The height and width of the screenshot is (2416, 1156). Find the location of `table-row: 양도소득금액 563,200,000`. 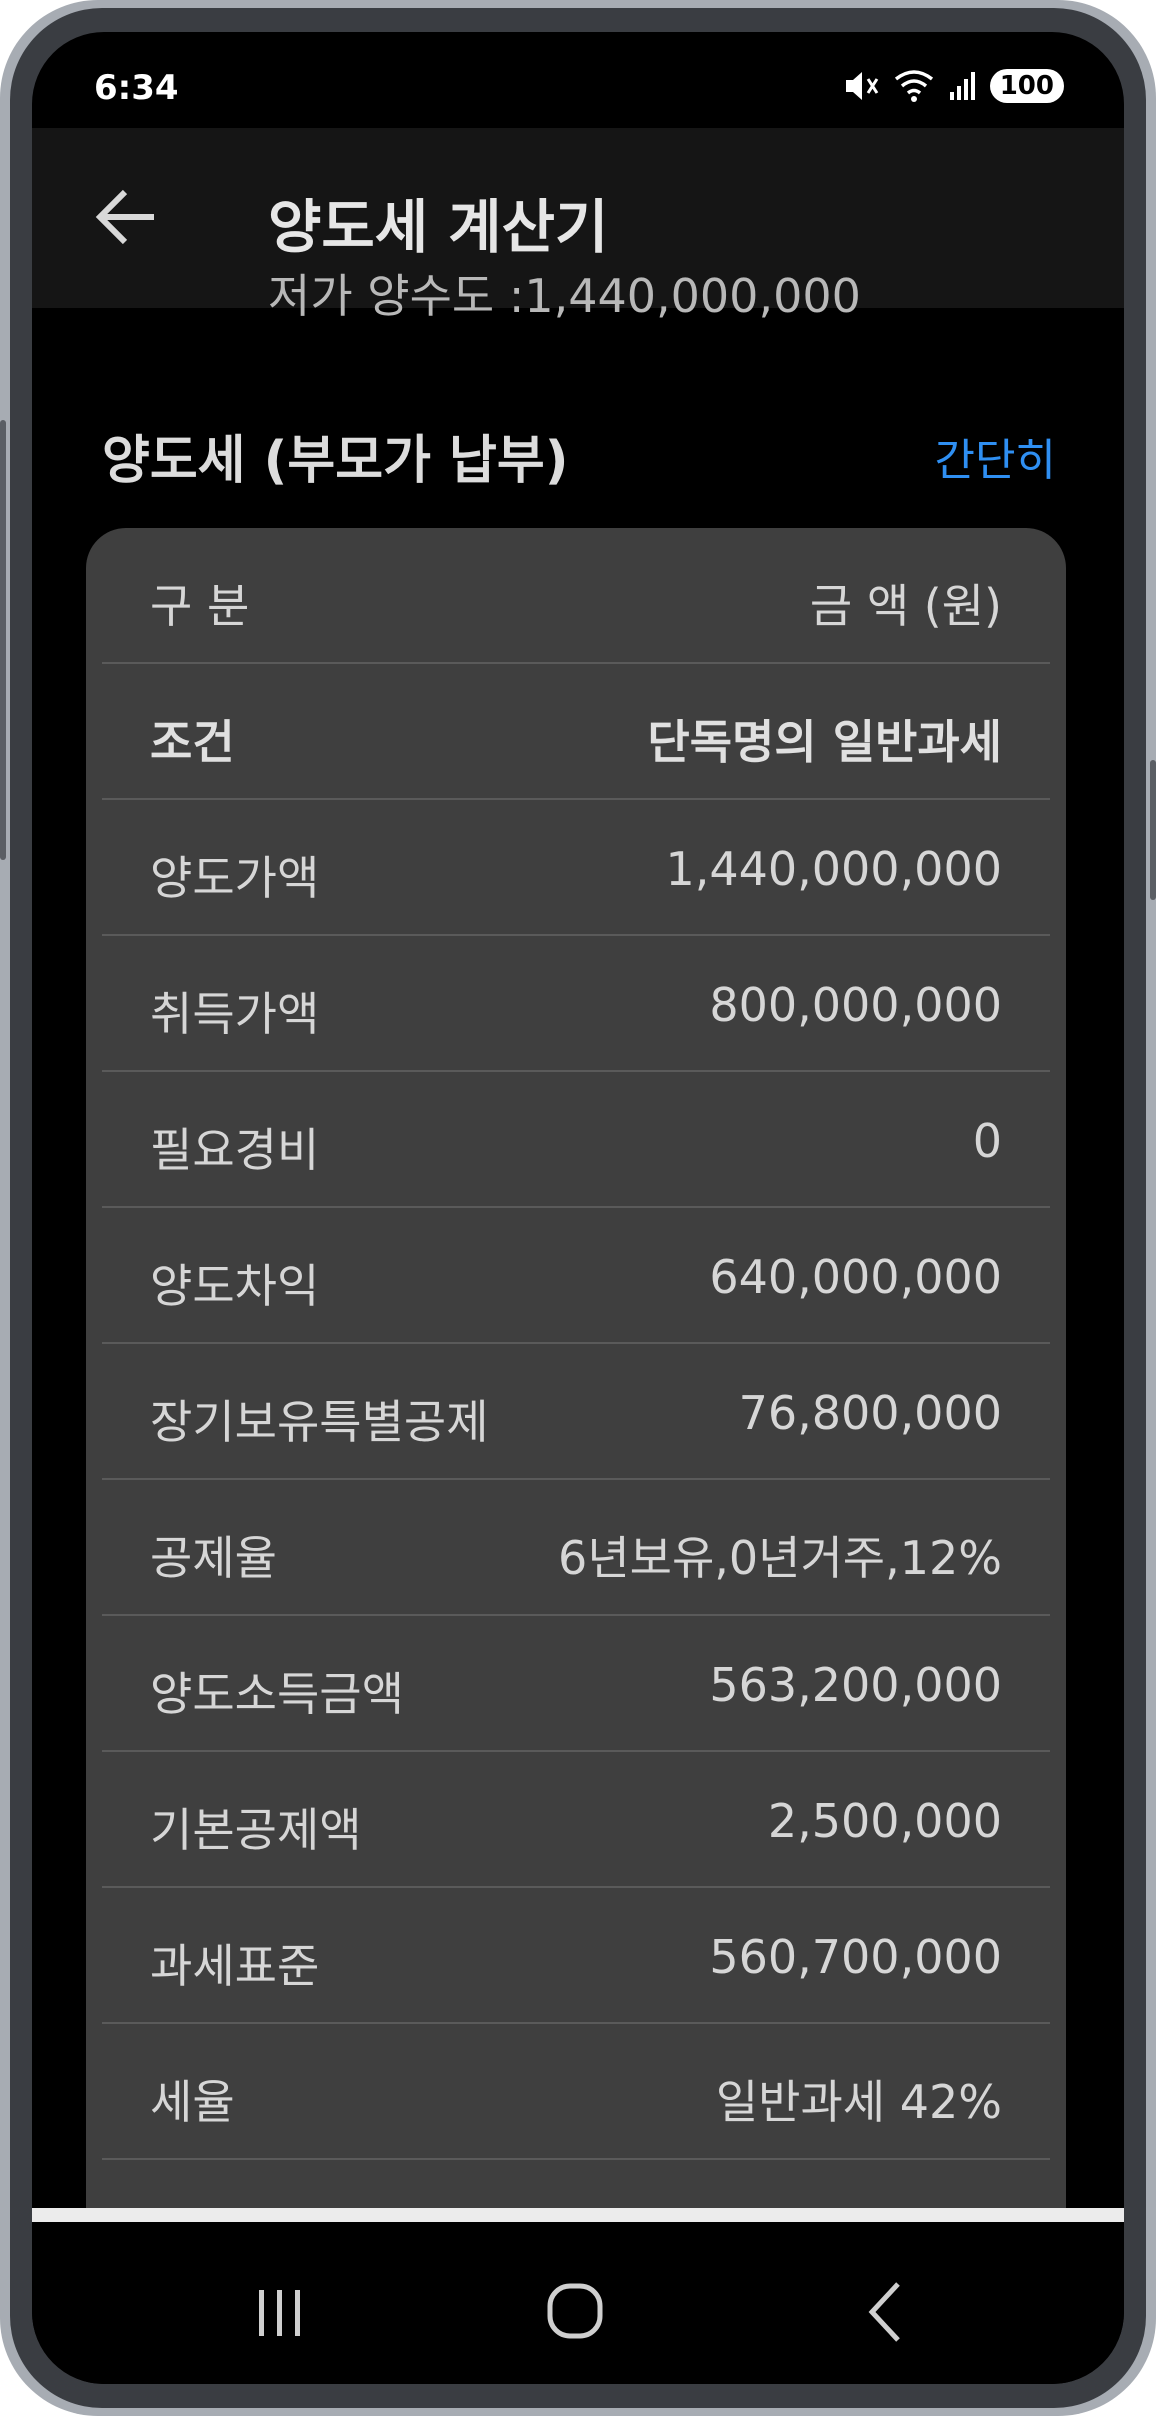

table-row: 양도소득금액 563,200,000 is located at coordinates (576, 1684).